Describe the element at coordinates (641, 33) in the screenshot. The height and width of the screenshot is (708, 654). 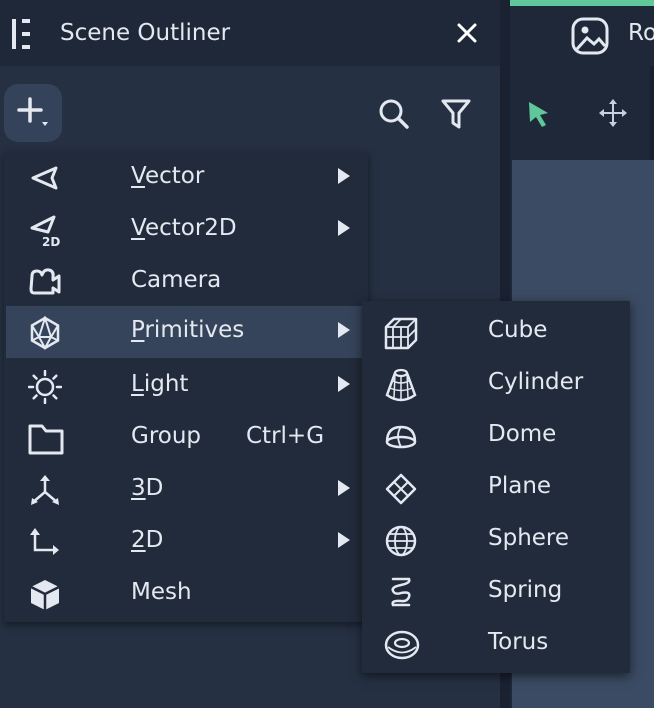
I see `right-tab-label: Ro` at that location.